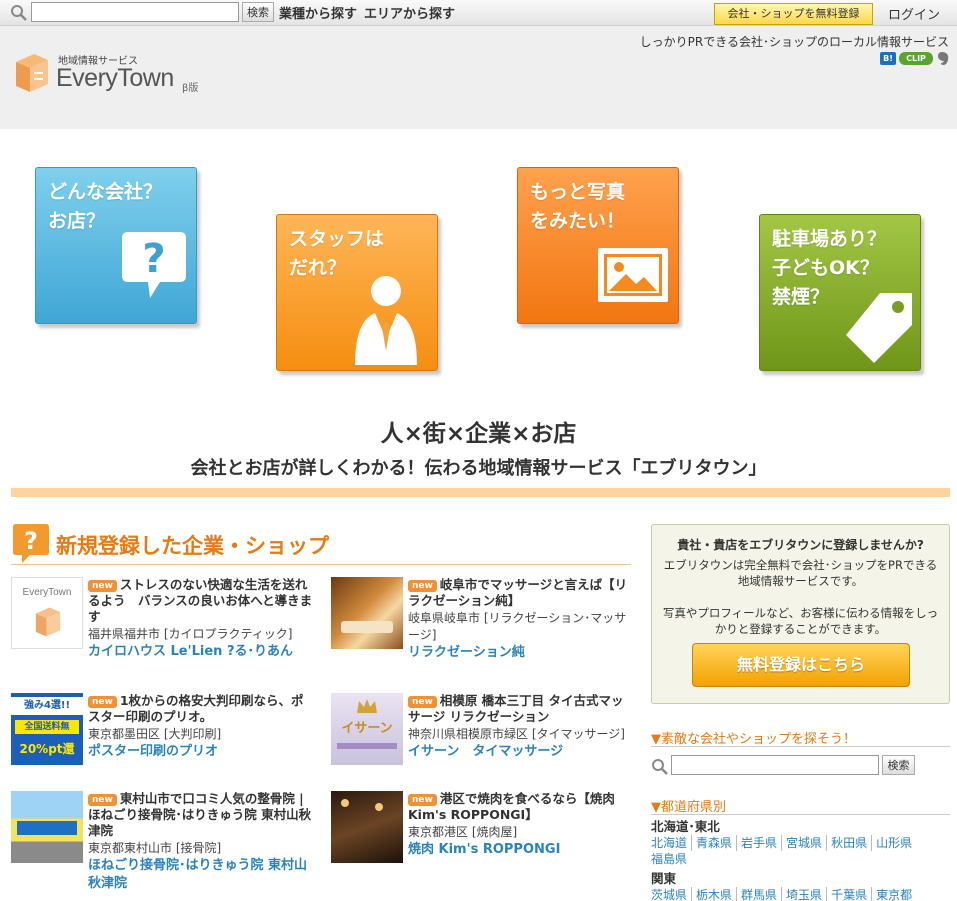 The image size is (957, 901). Describe the element at coordinates (200, 752) in the screenshot. I see `listing-name-link: ポスター印刷のプリオ` at that location.